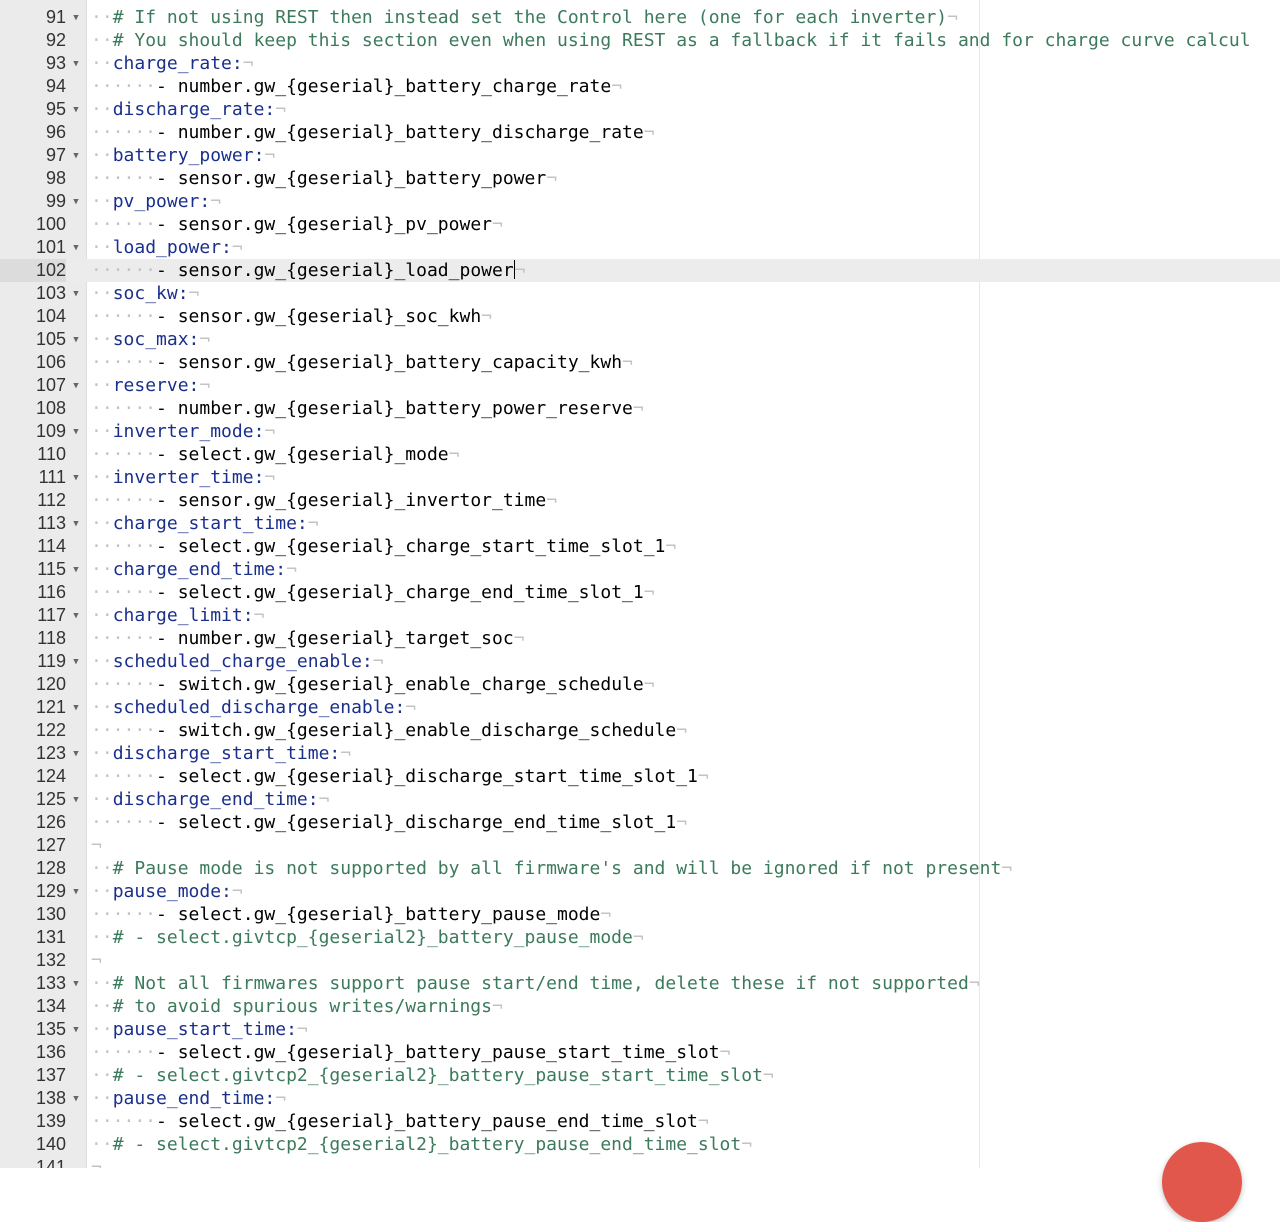 Image resolution: width=1280 pixels, height=1222 pixels. I want to click on code-line: 138 ▼ ··pause_end_time:¬, so click(640, 1098).